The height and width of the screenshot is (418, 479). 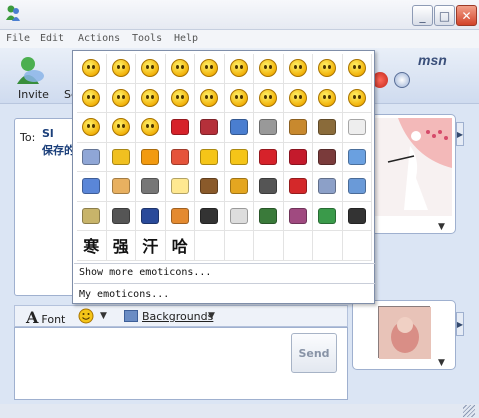 I want to click on emoticon-eye-roll-icon, so click(x=357, y=98).